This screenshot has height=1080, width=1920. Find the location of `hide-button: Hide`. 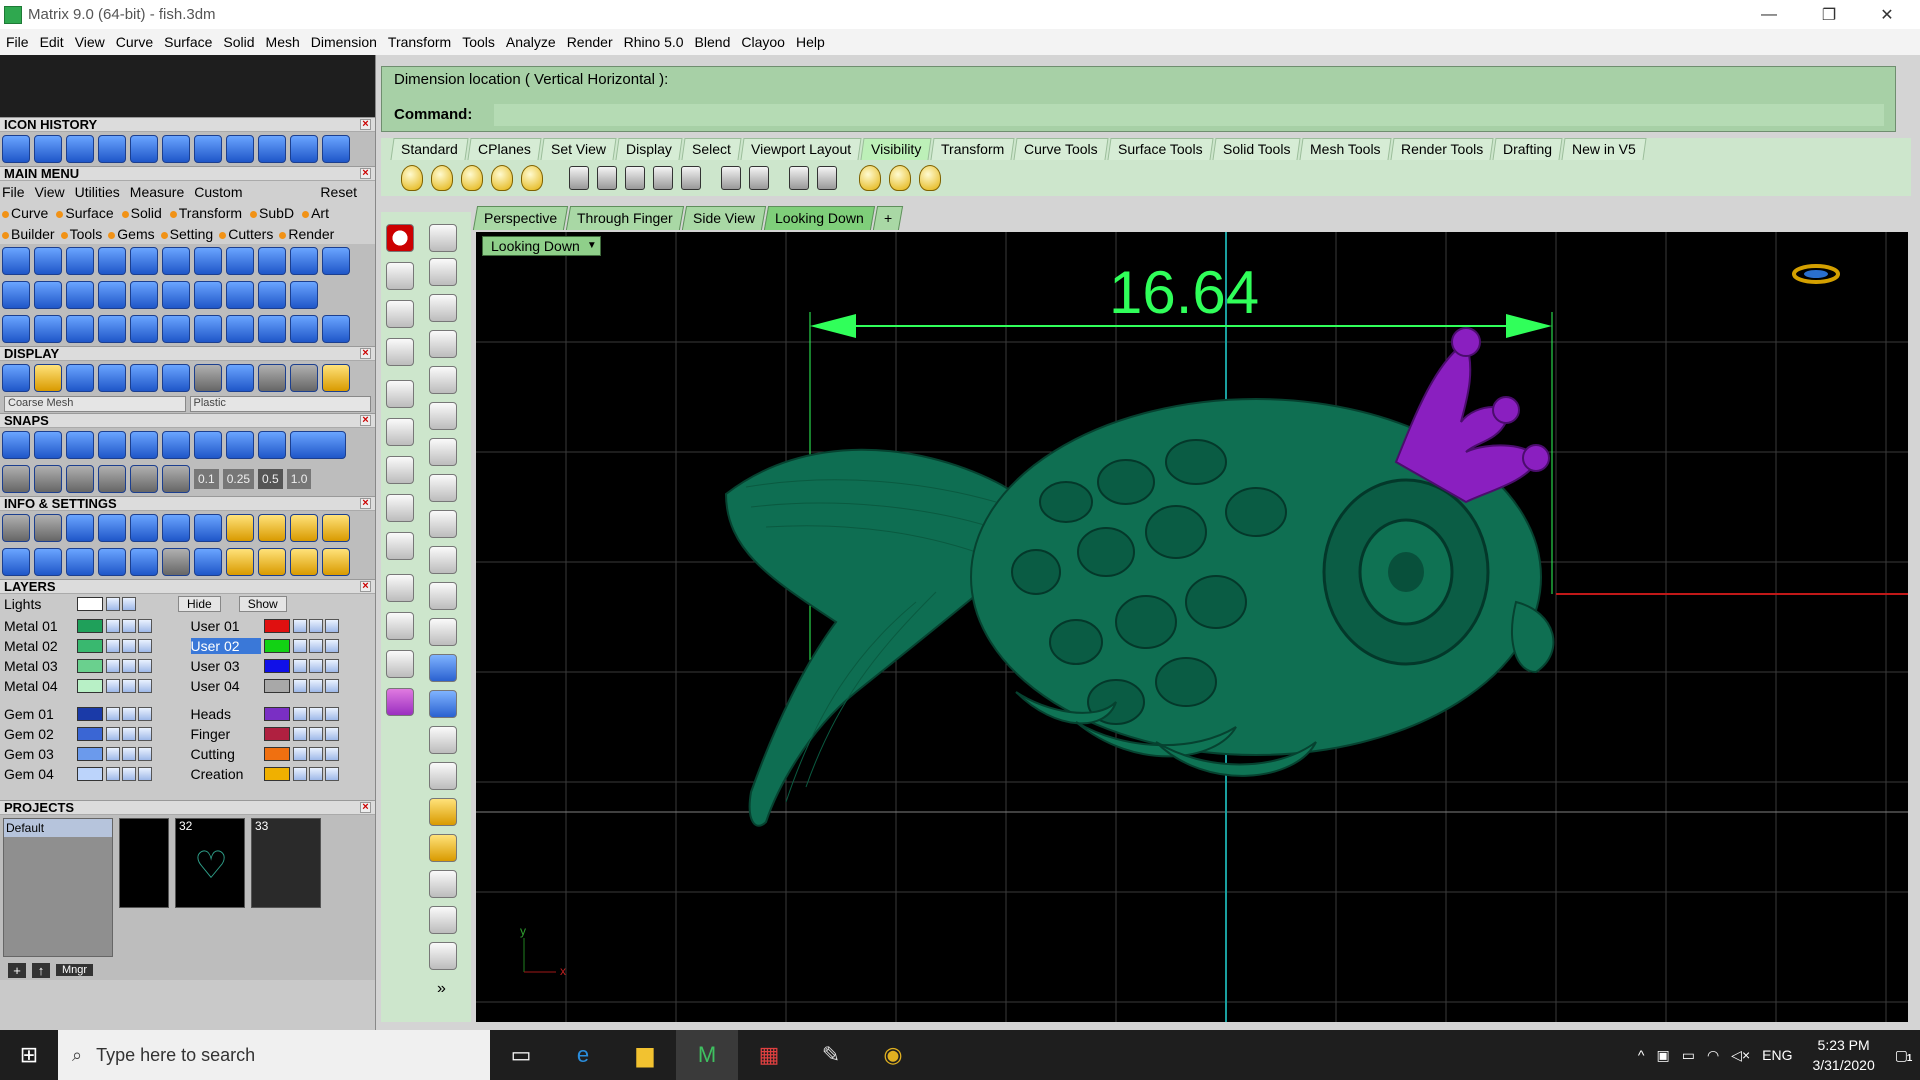

hide-button: Hide is located at coordinates (199, 604).